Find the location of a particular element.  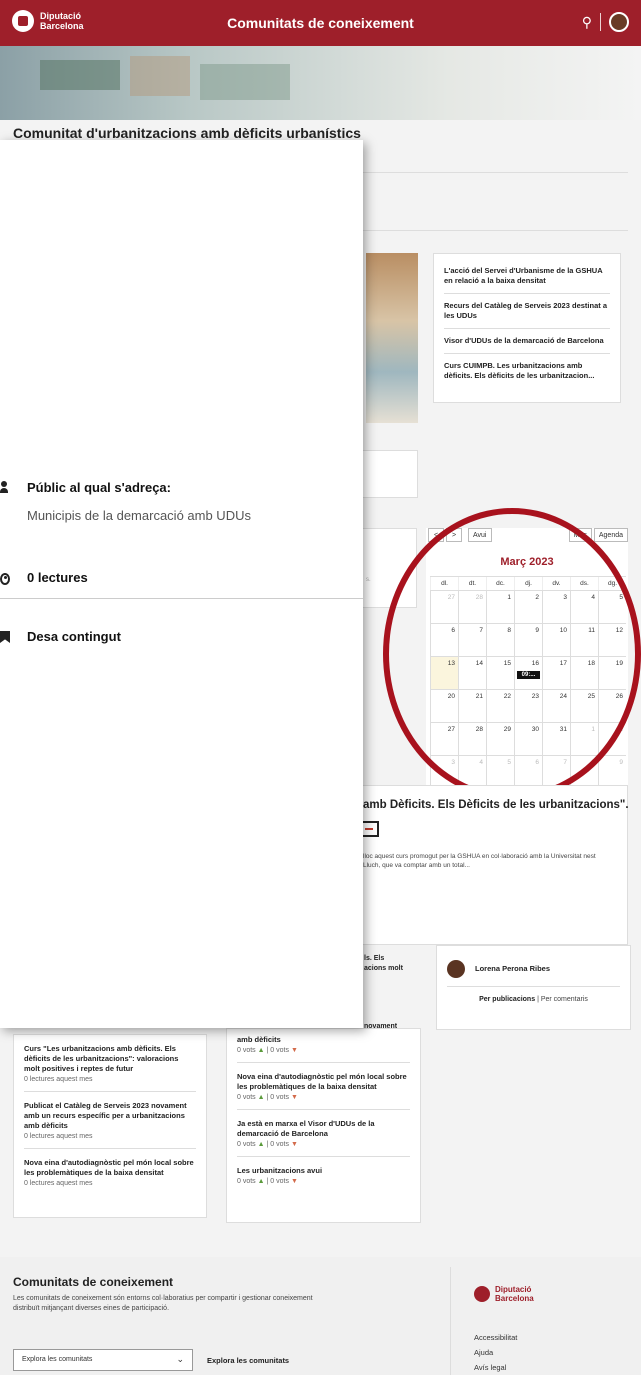

tab-per-comentaris: Per comentaris is located at coordinates (564, 999).